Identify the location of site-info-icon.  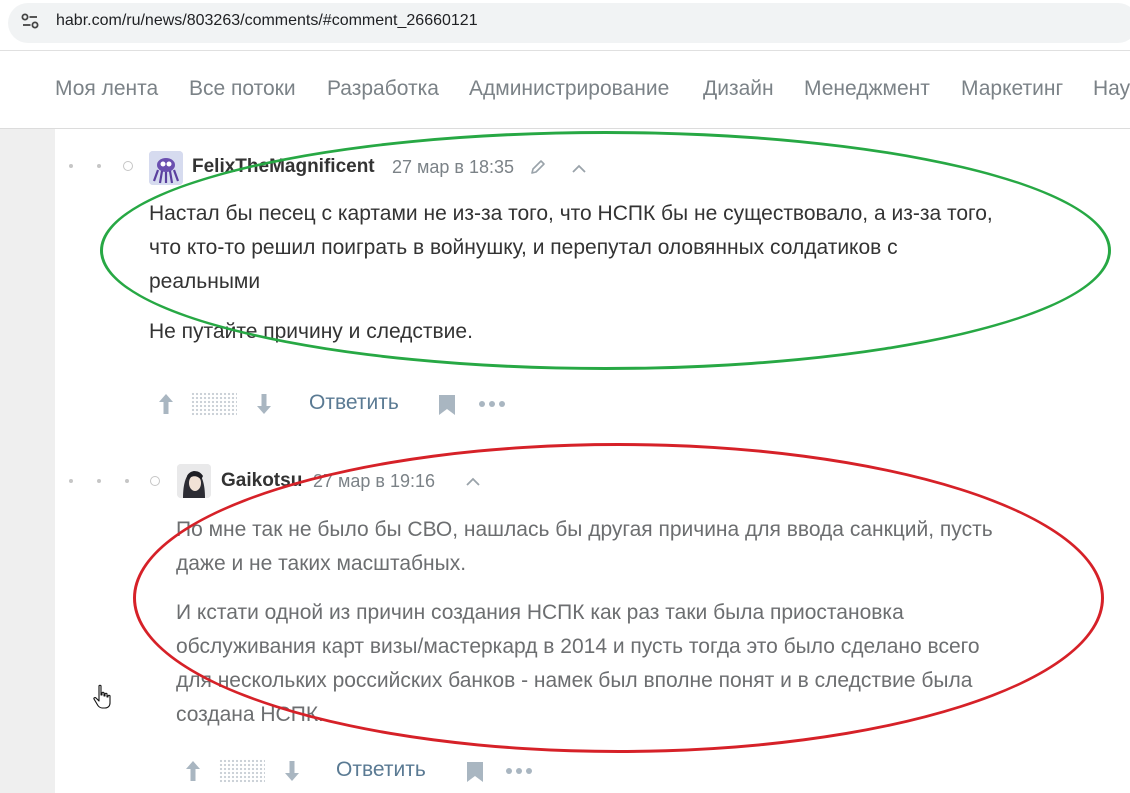
(30, 21).